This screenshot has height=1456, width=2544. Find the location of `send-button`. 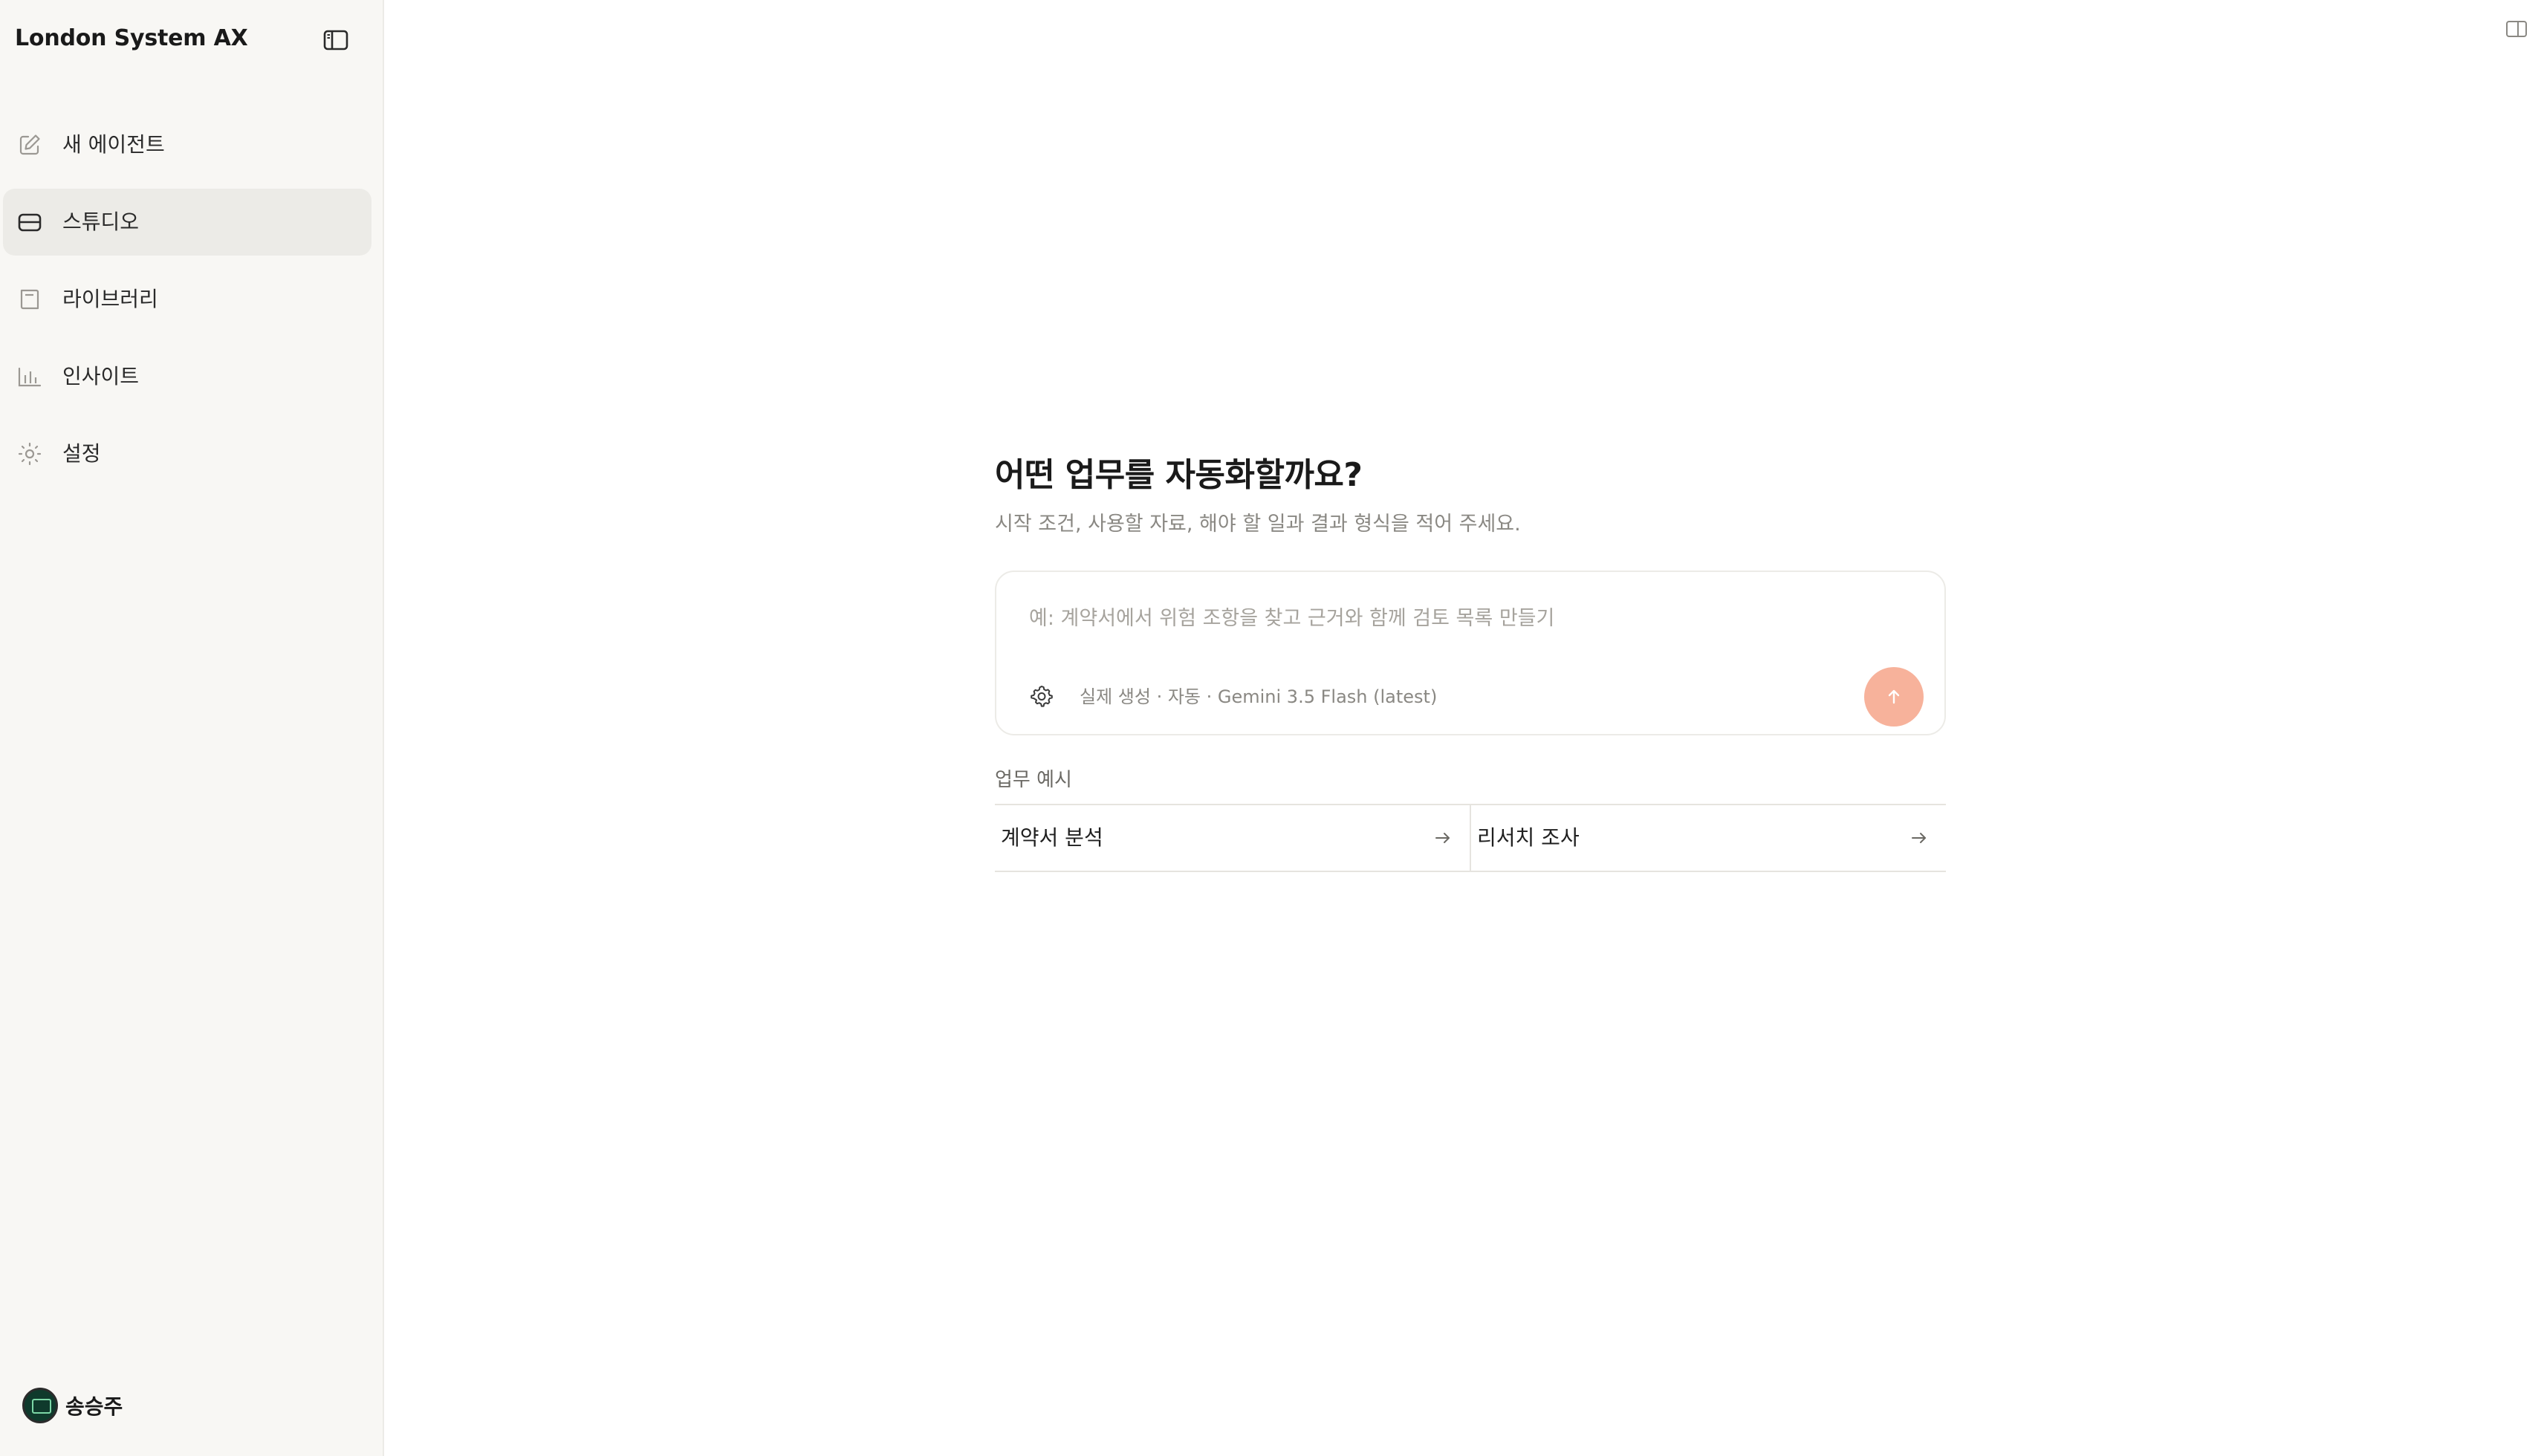

send-button is located at coordinates (1894, 697).